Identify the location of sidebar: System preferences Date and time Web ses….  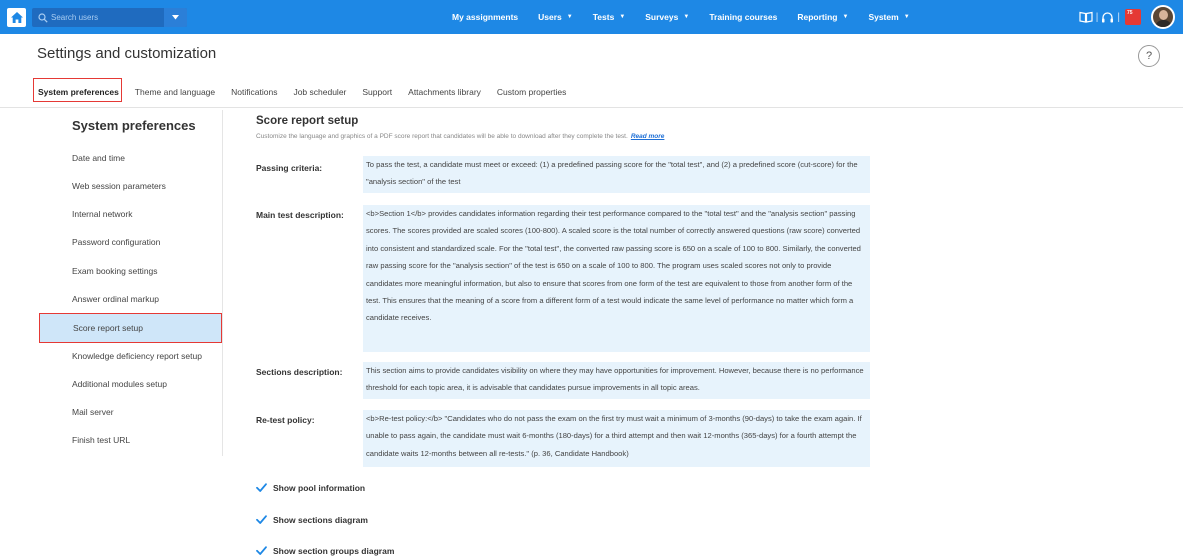
(130, 283).